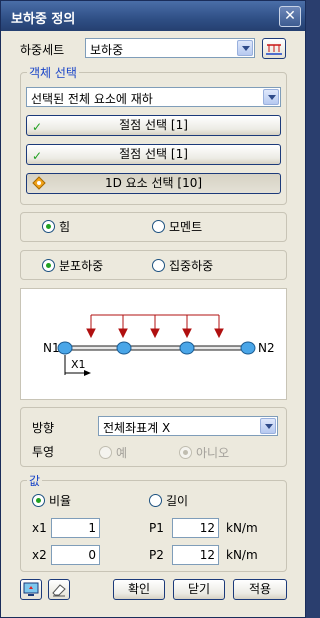 The image size is (320, 618). Describe the element at coordinates (39, 555) in the screenshot. I see `x2-label: x2` at that location.